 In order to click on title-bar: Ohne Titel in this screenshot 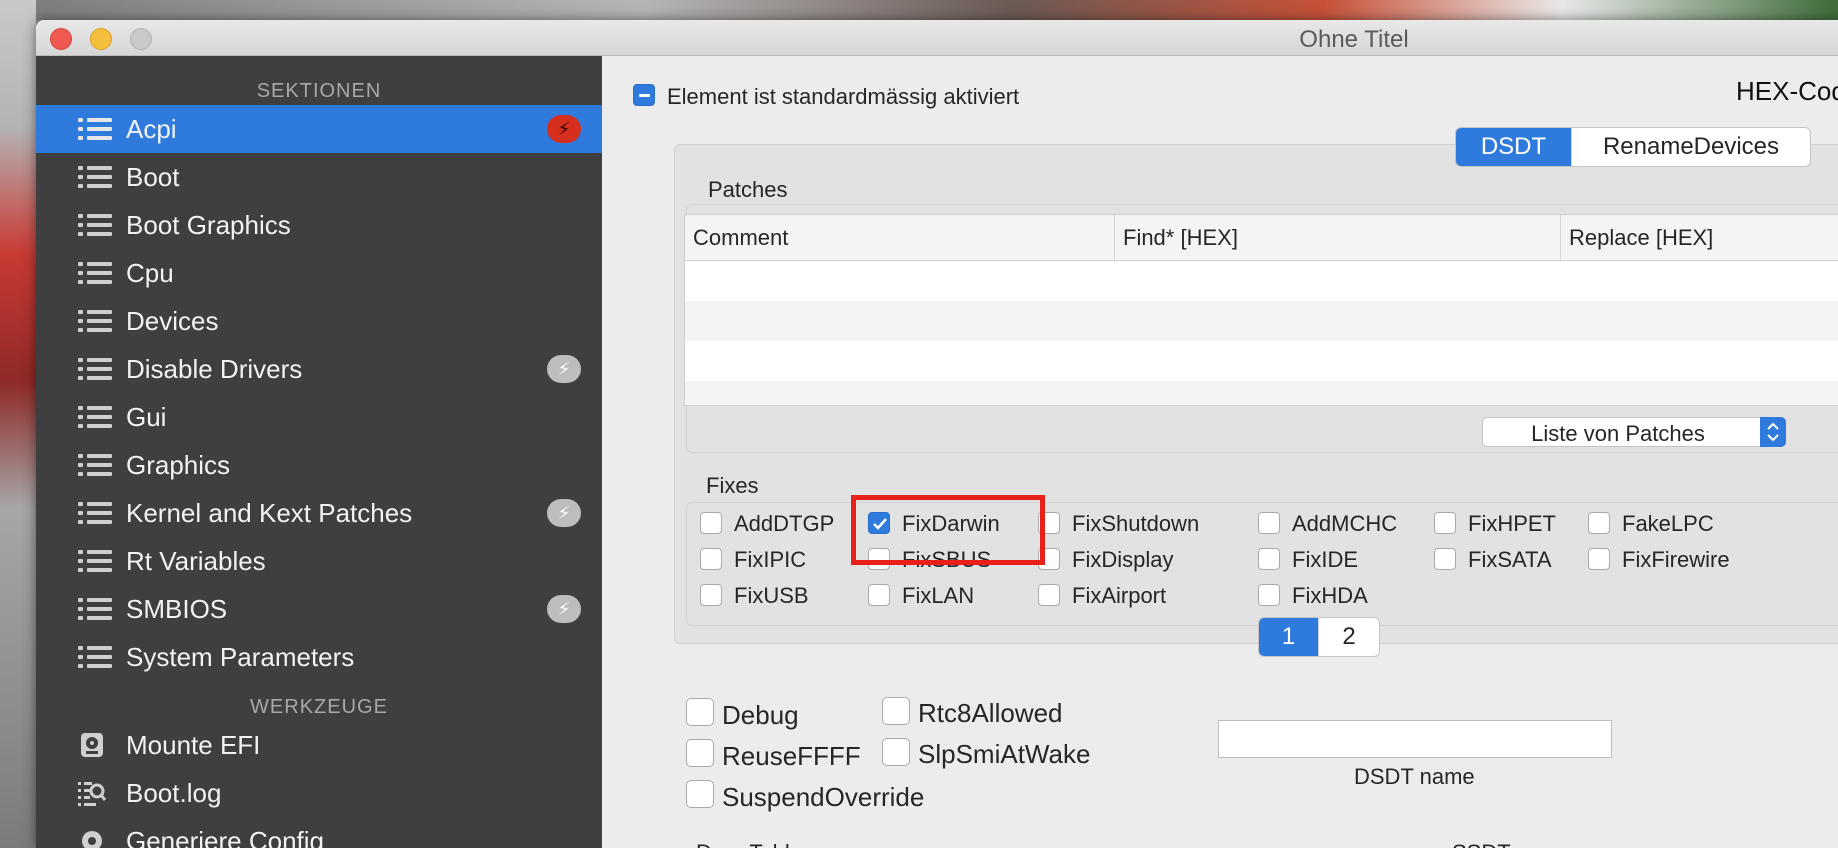, I will do `click(937, 38)`.